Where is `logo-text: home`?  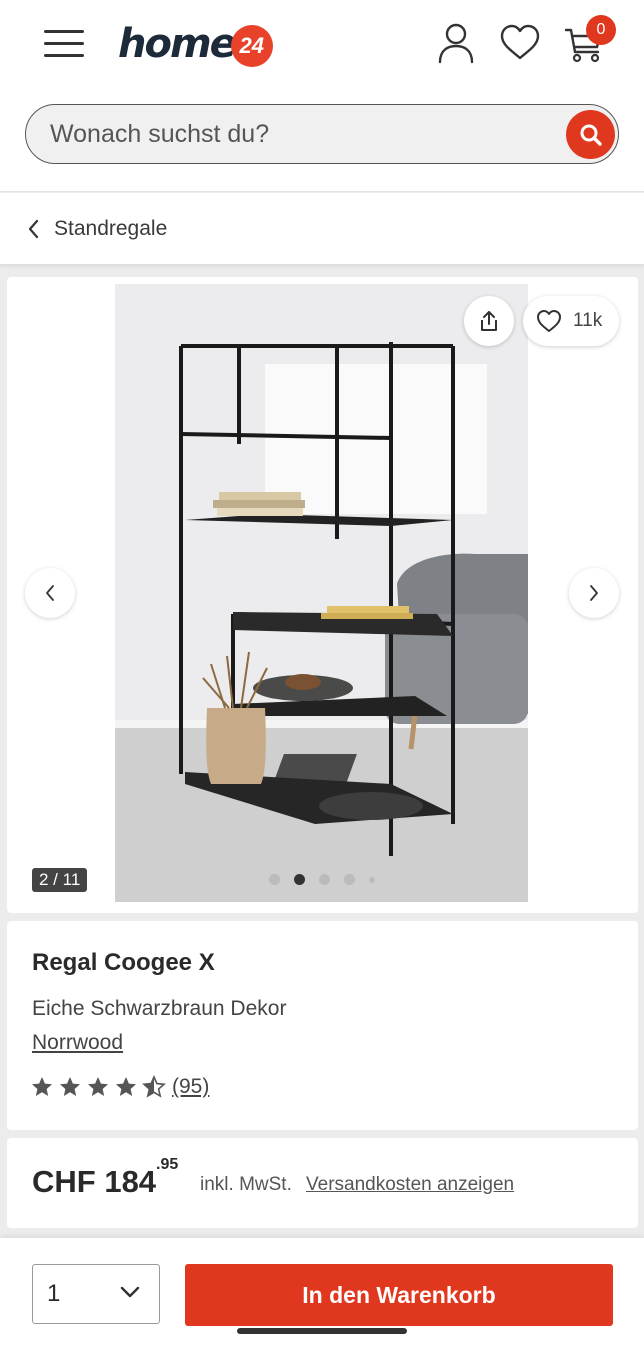
logo-text: home is located at coordinates (177, 44).